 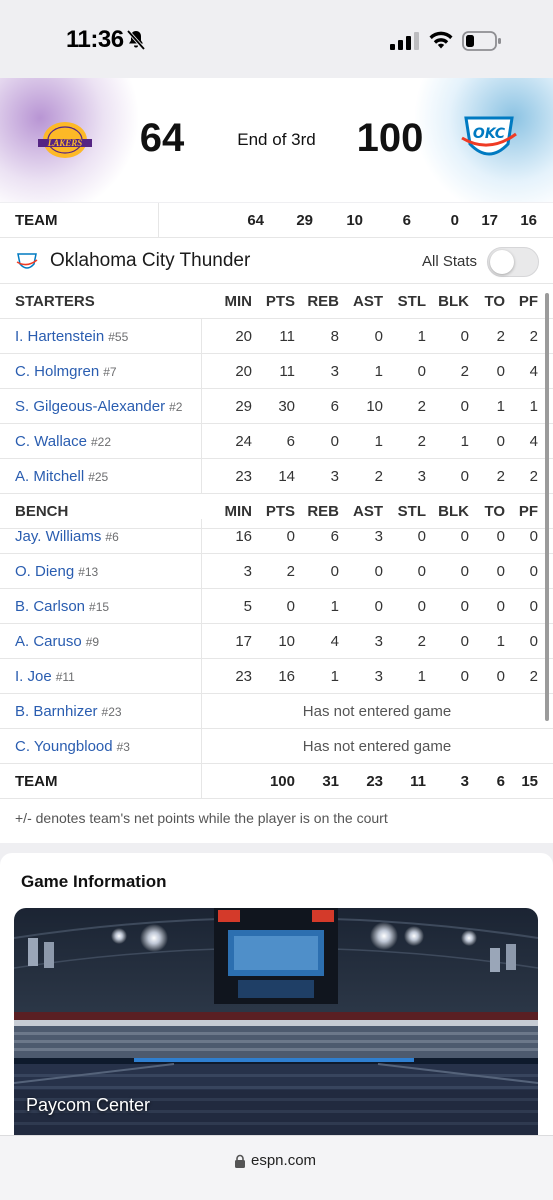 What do you see at coordinates (502, 262) in the screenshot?
I see `toggle-knob` at bounding box center [502, 262].